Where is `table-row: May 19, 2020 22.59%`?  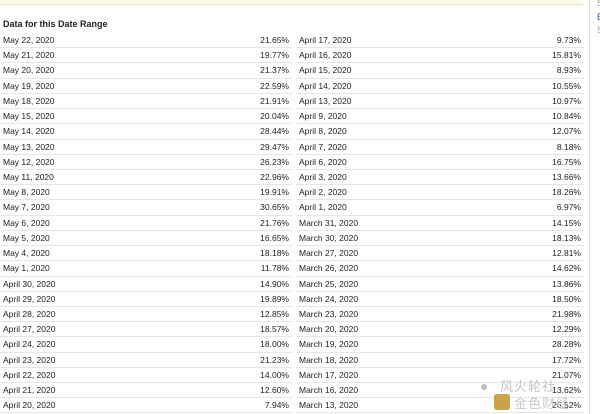
table-row: May 19, 2020 22.59% is located at coordinates (146, 86).